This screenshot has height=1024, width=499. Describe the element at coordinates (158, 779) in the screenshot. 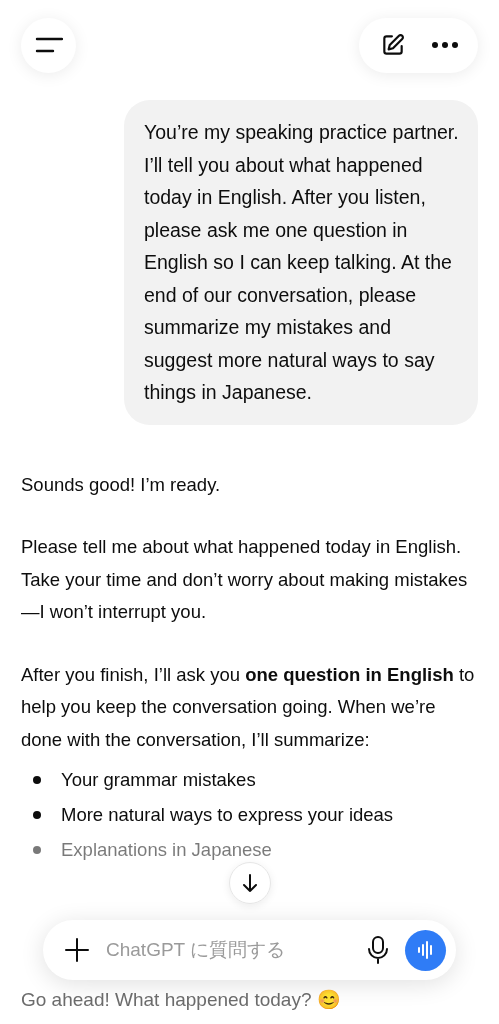

I see `list-item: Your grammar mistakes` at that location.